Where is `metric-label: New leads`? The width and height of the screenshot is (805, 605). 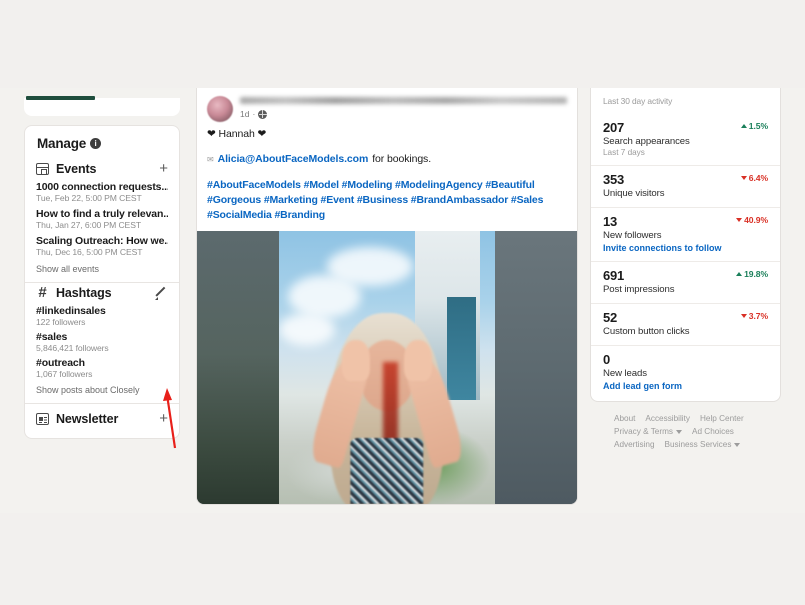
metric-label: New leads is located at coordinates (625, 373).